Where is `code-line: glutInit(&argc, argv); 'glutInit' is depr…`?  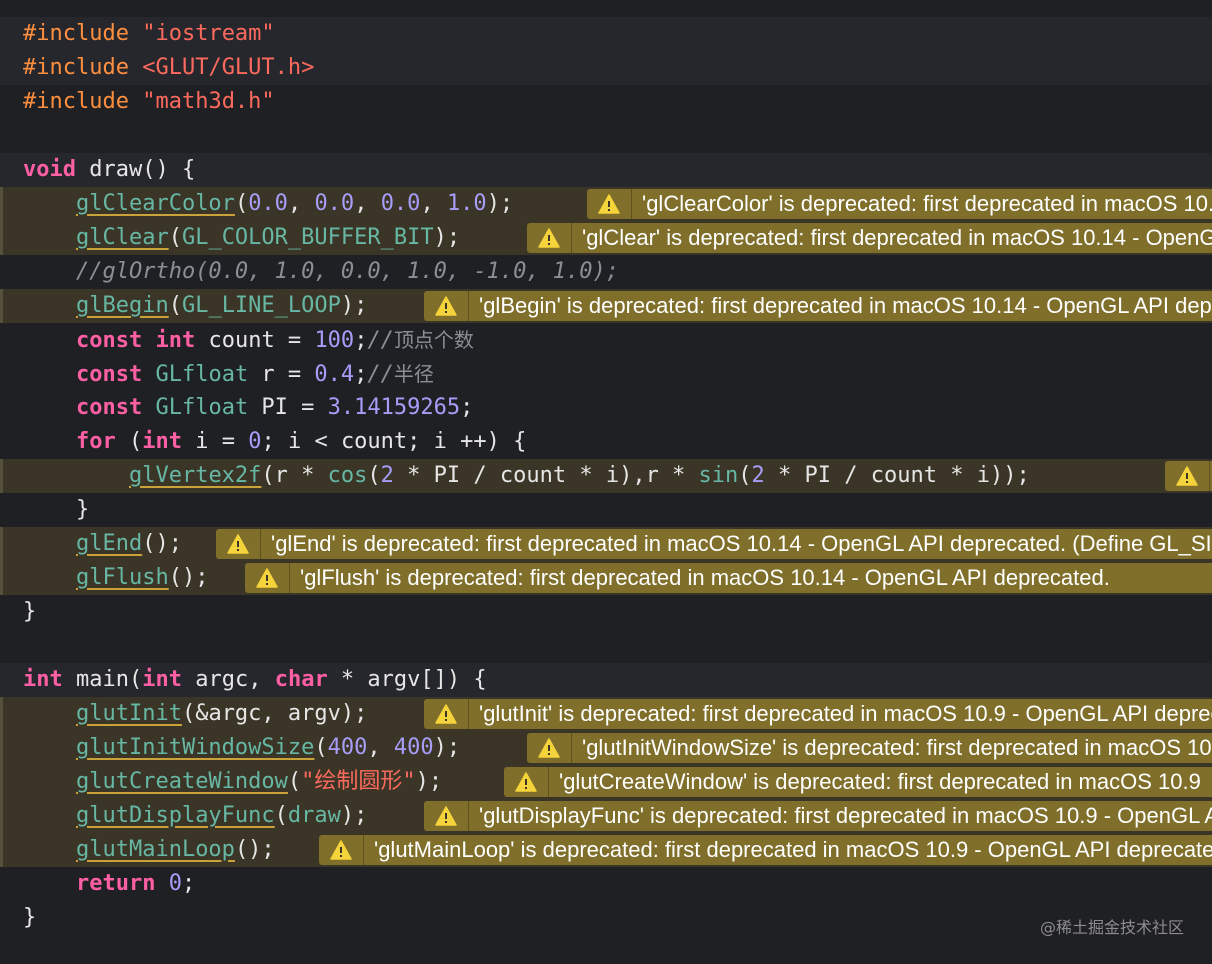
code-line: glutInit(&argc, argv); 'glutInit' is depr… is located at coordinates (606, 714).